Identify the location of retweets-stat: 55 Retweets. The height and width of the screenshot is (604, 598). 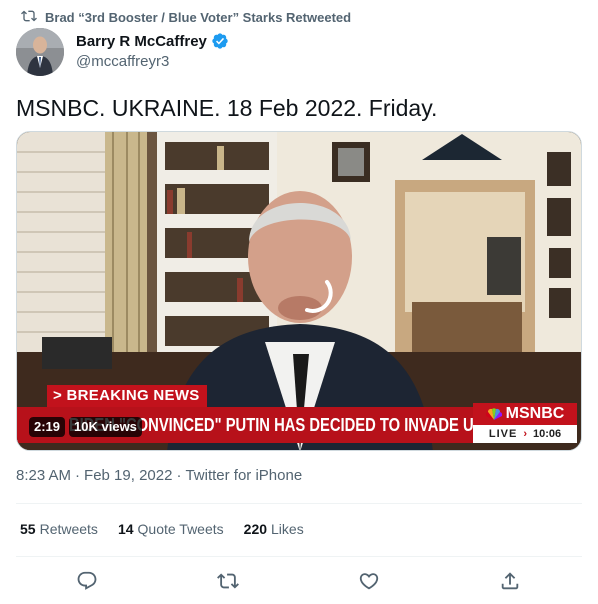
(59, 529).